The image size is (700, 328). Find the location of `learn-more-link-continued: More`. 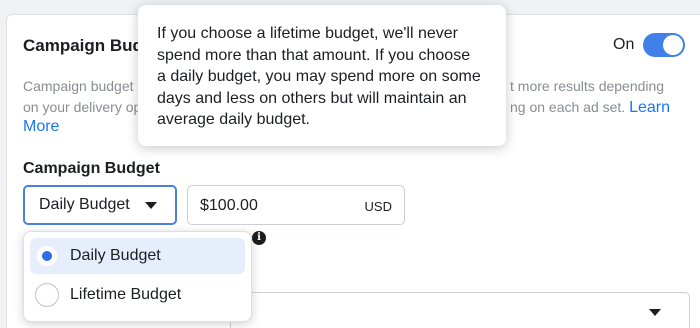

learn-more-link-continued: More is located at coordinates (41, 127).